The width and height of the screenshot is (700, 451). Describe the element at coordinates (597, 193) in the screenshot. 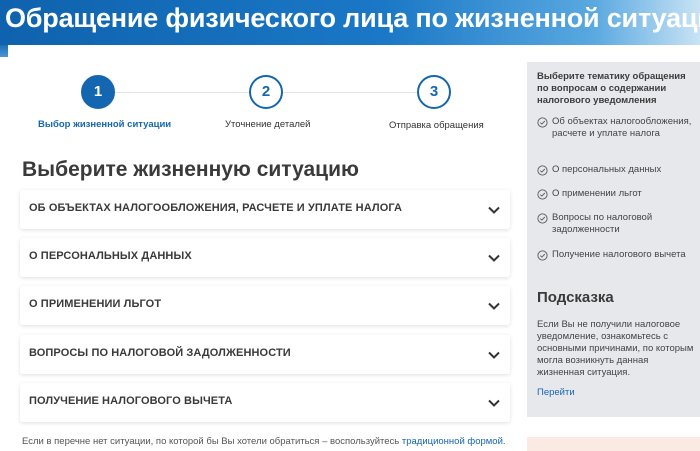

I see `side-item-label: О применении льгот` at that location.